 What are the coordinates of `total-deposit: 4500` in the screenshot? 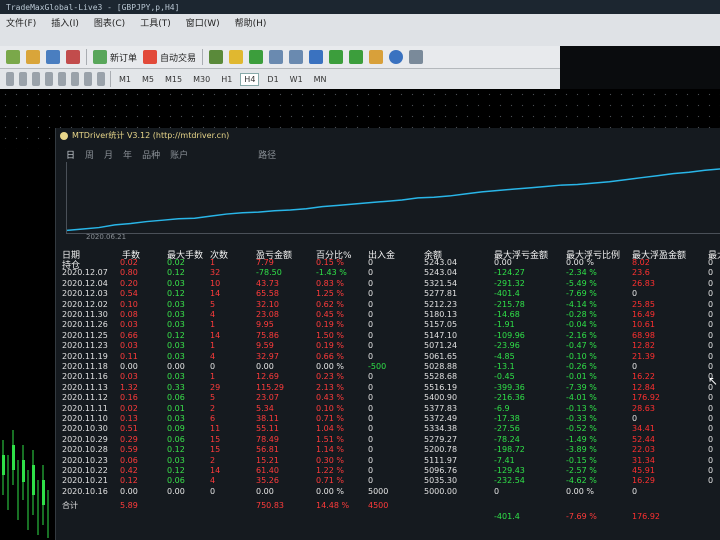 It's located at (378, 505).